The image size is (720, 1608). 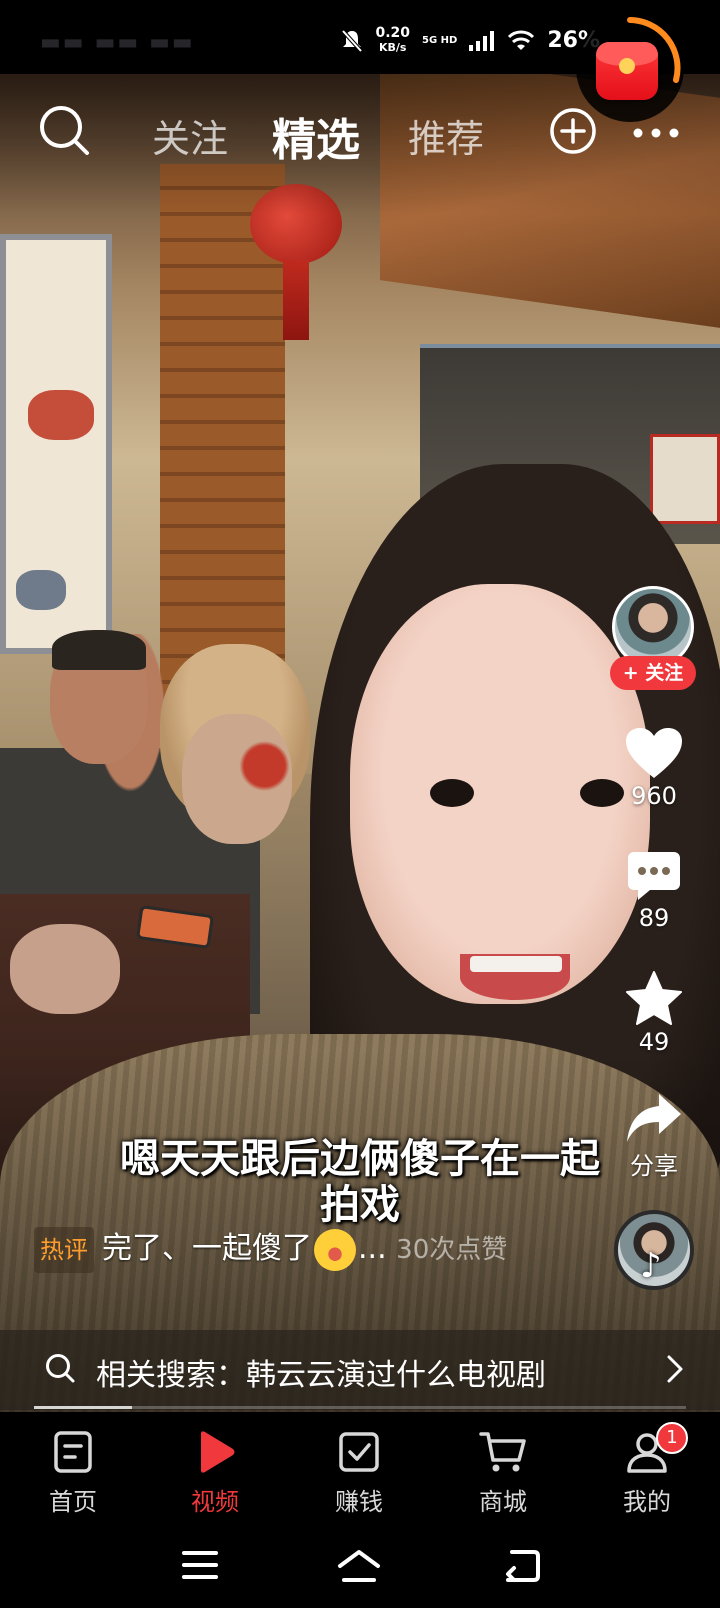 I want to click on chevron-right-icon, so click(x=675, y=1369).